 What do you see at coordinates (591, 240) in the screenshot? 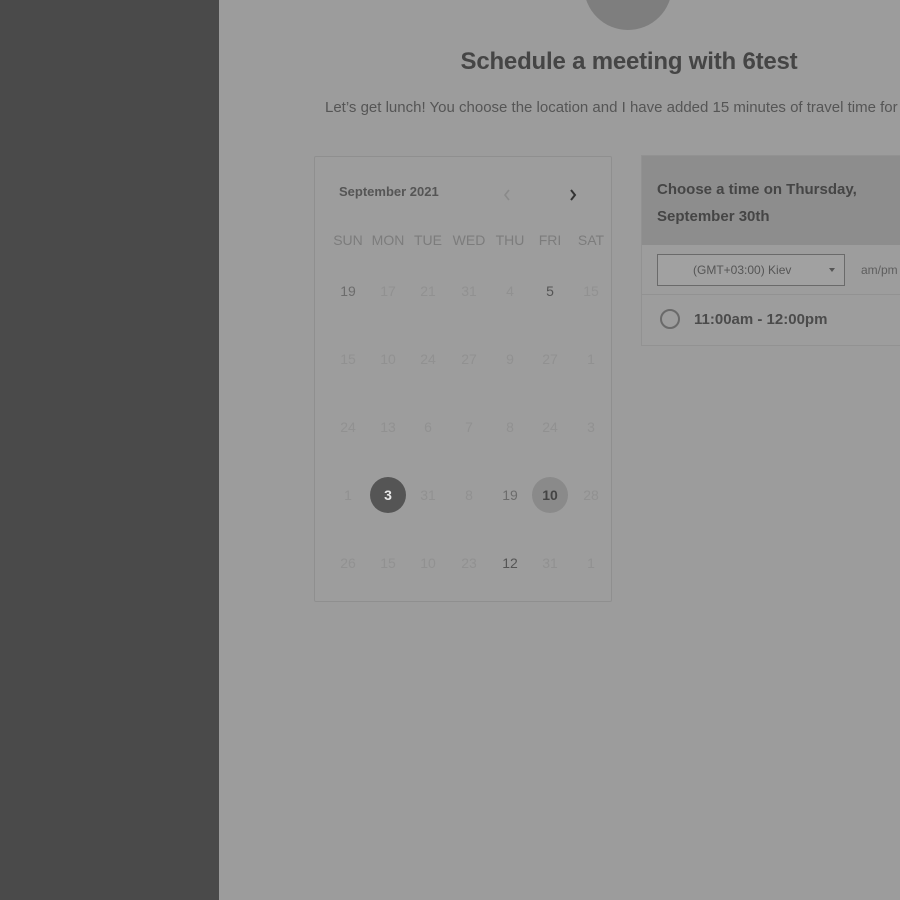
I see `weekday-label: SAT` at bounding box center [591, 240].